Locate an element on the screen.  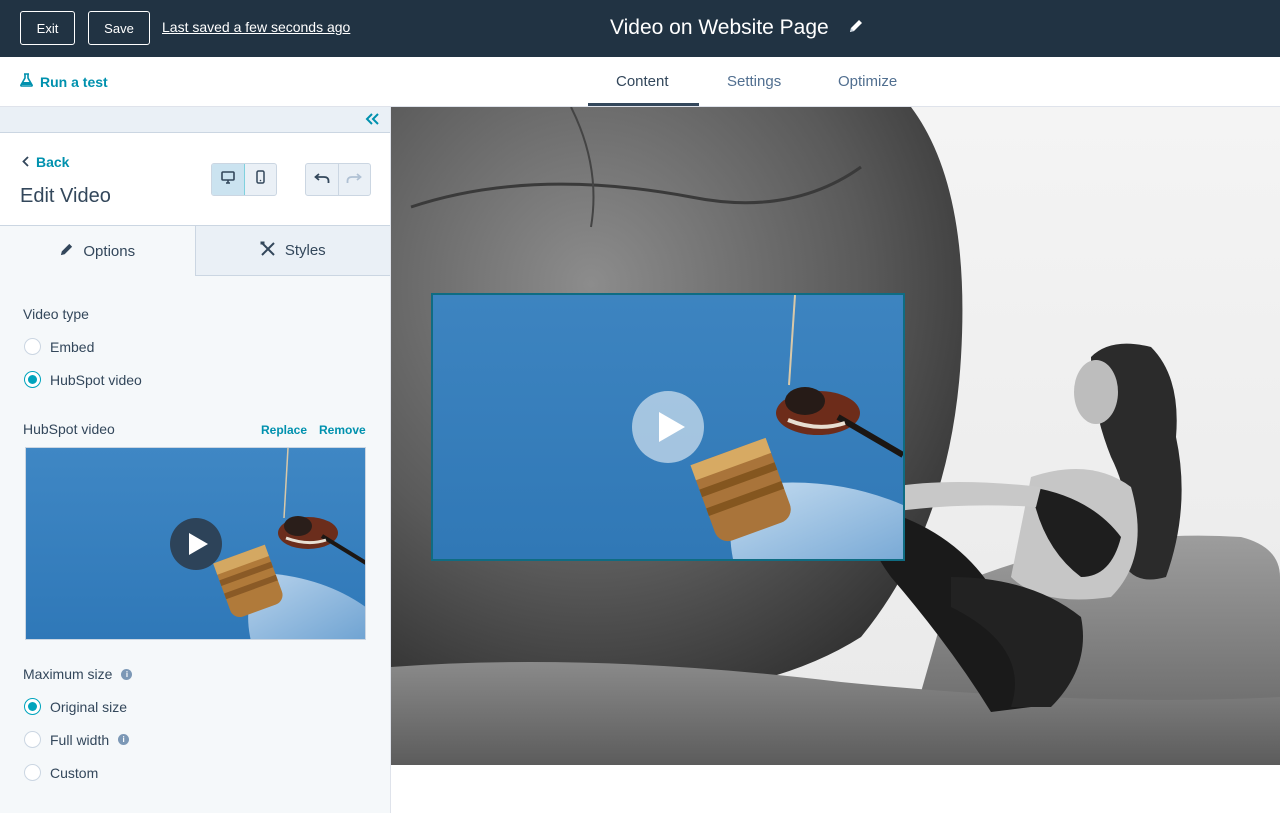
radio-original-size: Original size is located at coordinates (75, 706).